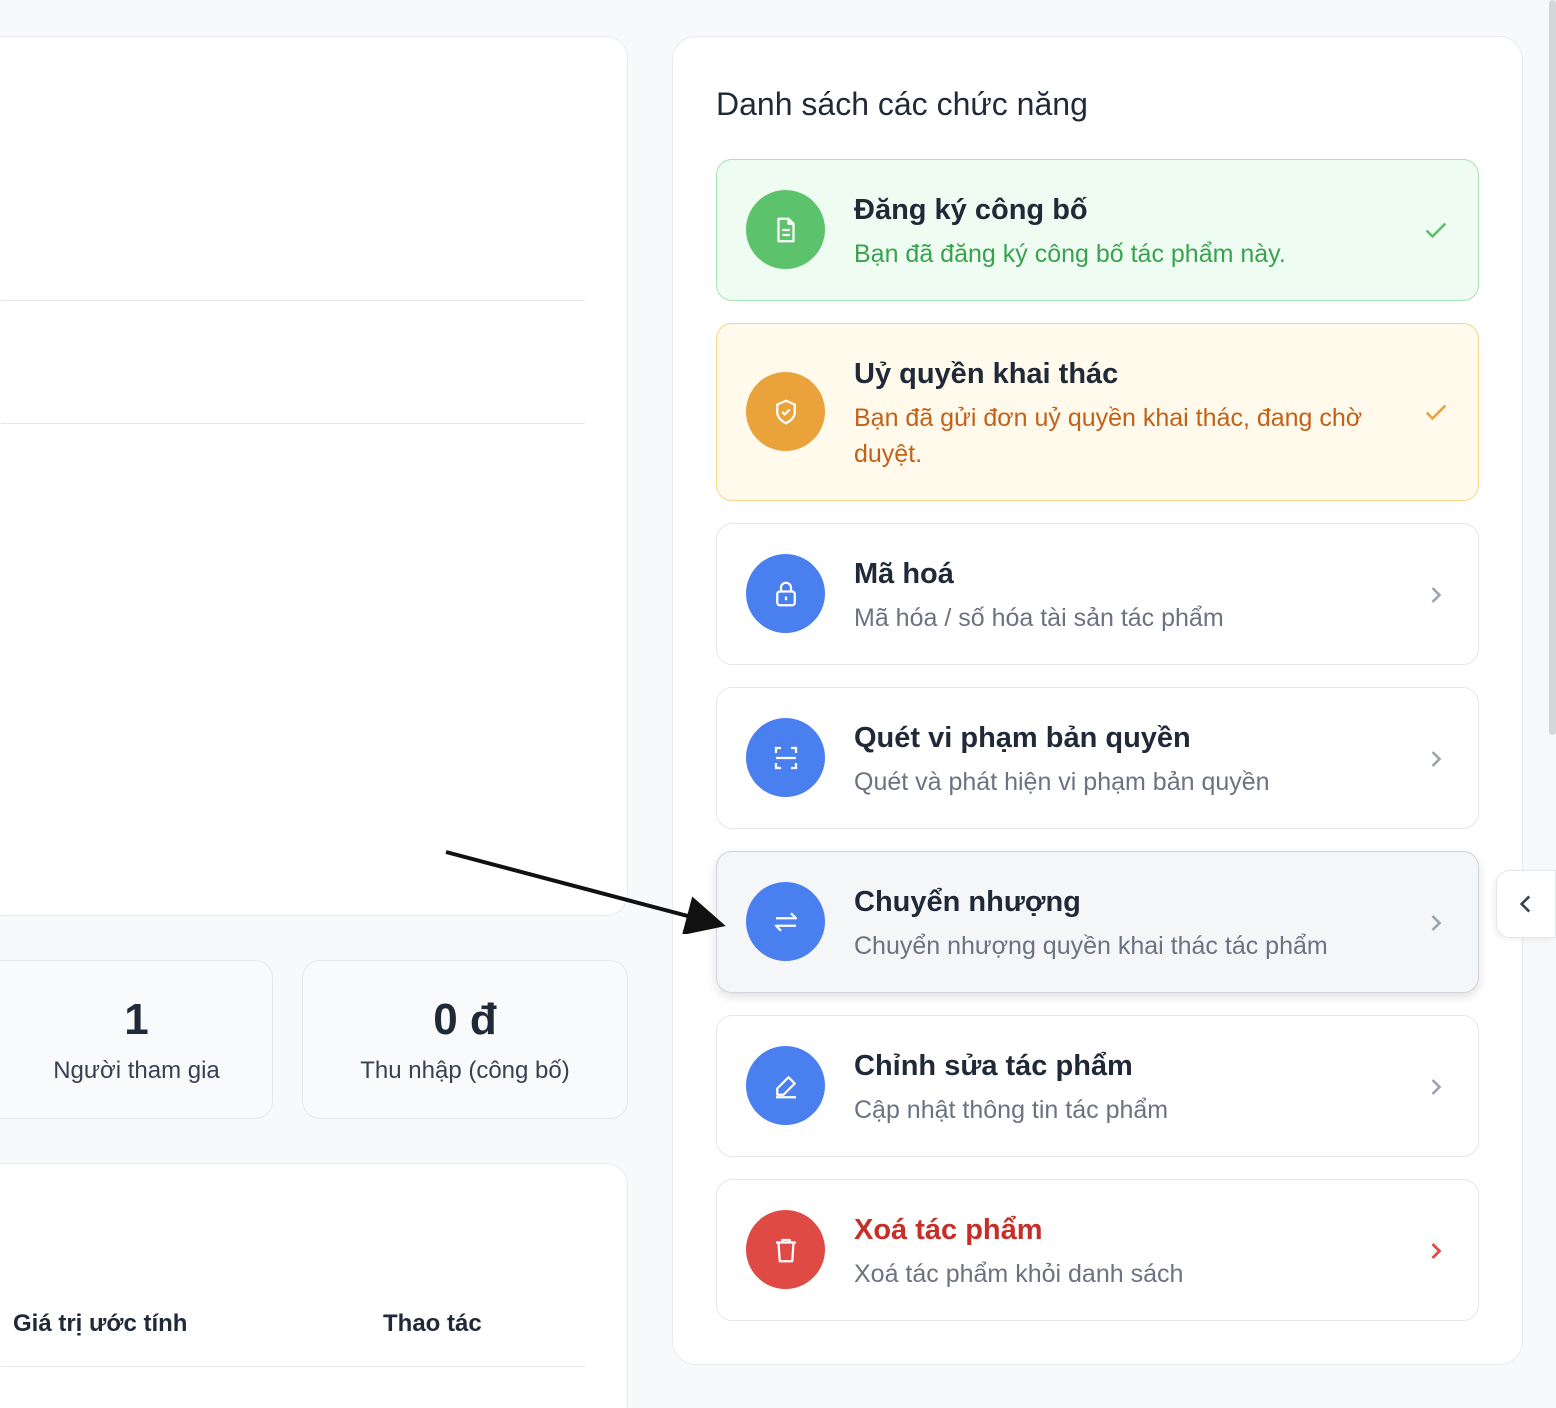 The image size is (1556, 1408). I want to click on lock-icon, so click(785, 593).